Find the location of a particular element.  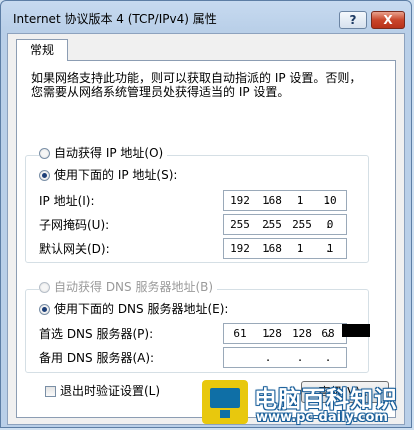

computer-monitor-icon is located at coordinates (225, 402).